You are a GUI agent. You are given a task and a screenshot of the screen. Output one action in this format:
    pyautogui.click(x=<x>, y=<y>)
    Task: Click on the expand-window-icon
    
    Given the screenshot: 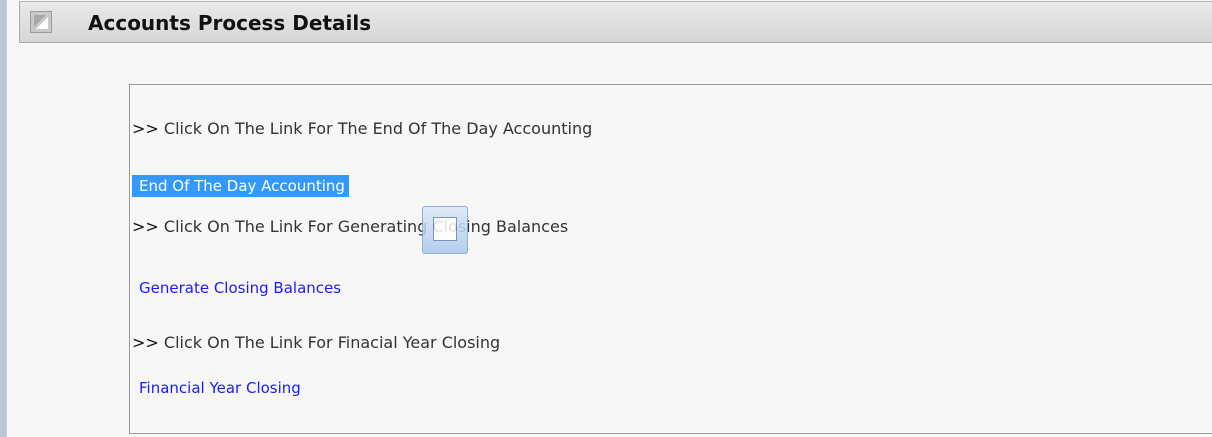 What is the action you would take?
    pyautogui.click(x=445, y=230)
    